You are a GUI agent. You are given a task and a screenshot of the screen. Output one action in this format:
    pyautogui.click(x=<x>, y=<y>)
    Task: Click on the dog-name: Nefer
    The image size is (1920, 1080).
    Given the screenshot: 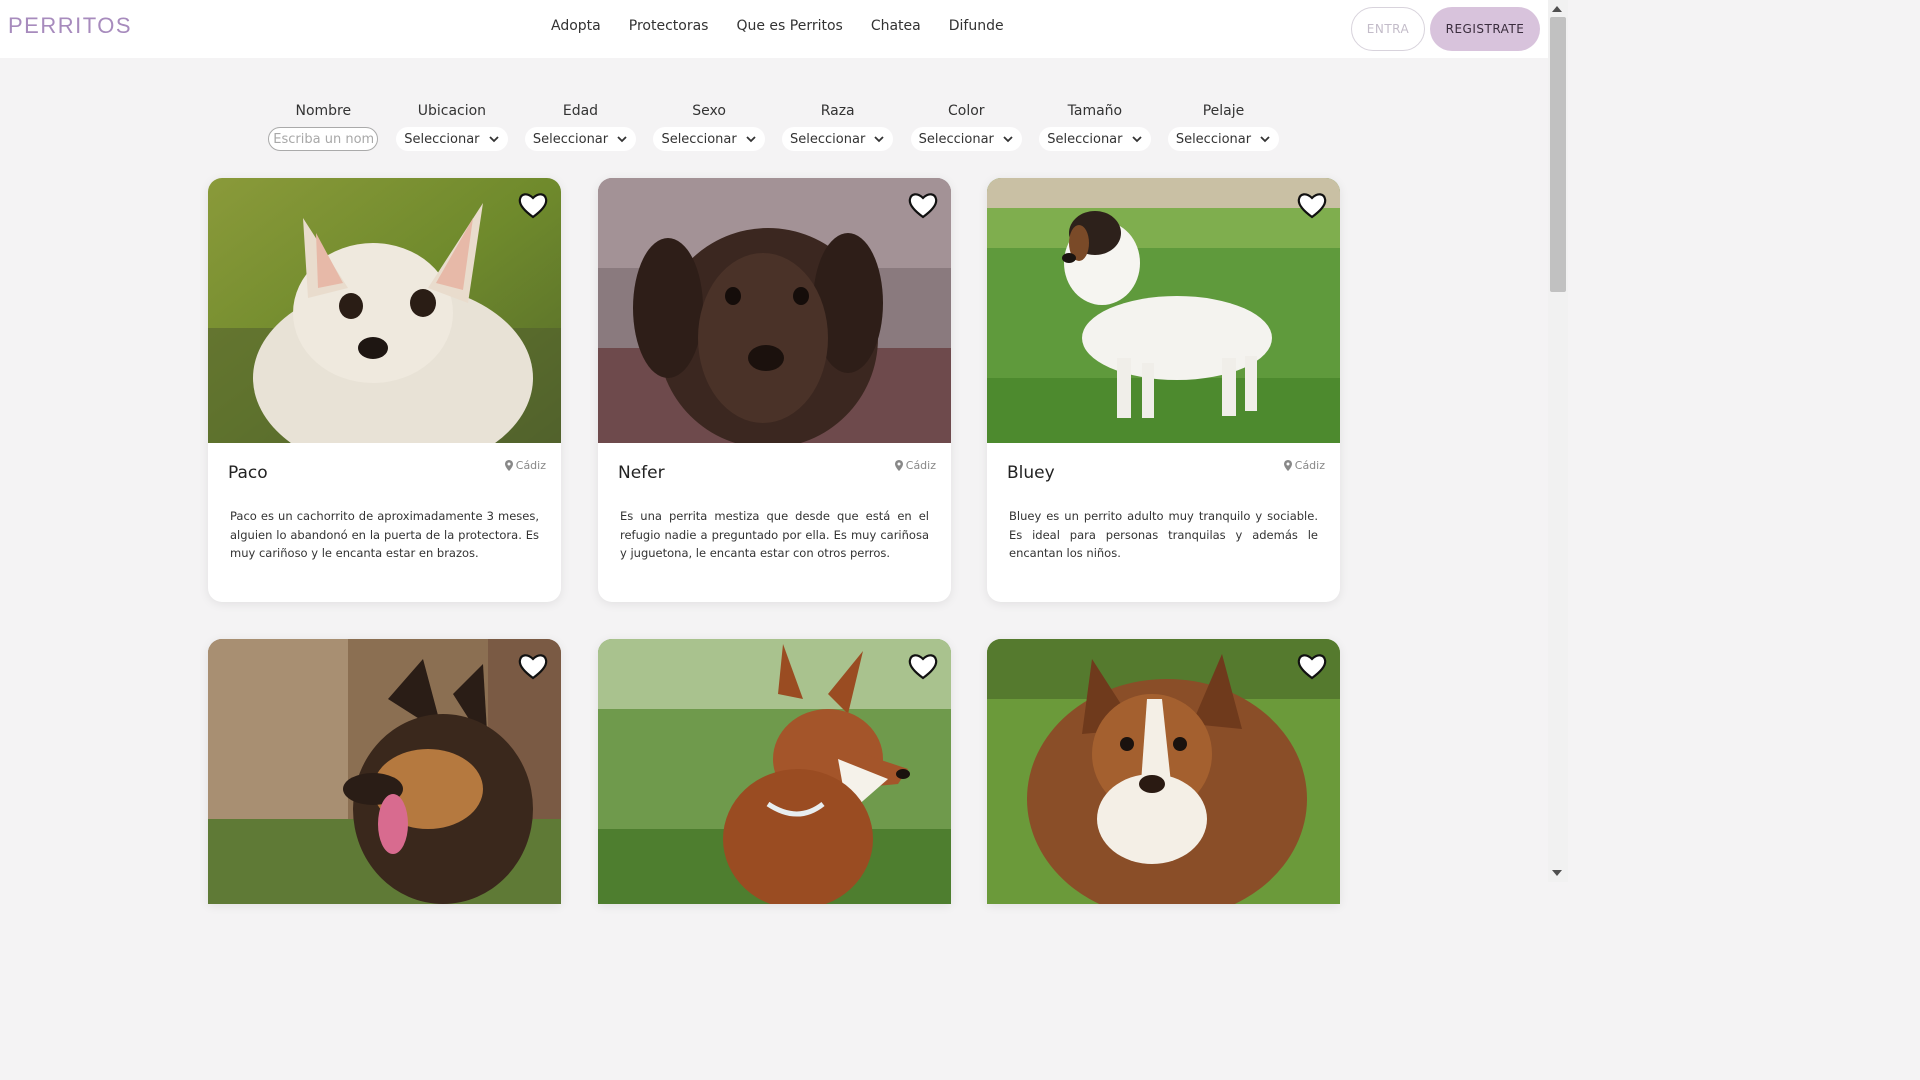 What is the action you would take?
    pyautogui.click(x=641, y=473)
    